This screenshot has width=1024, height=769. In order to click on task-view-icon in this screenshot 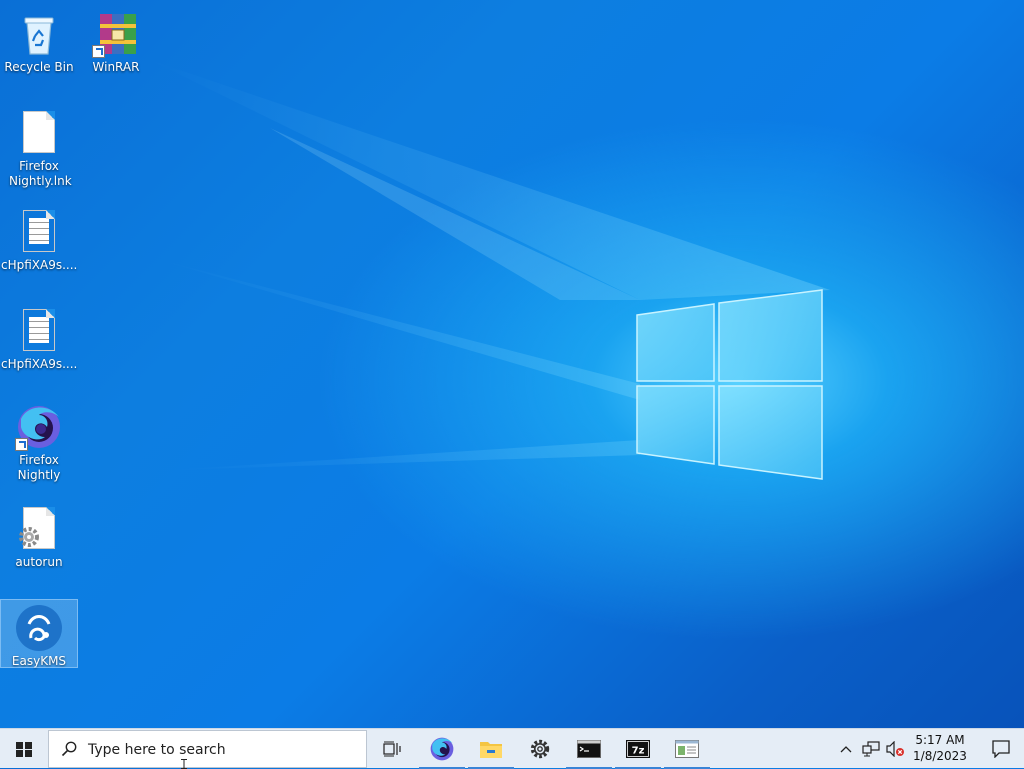, I will do `click(392, 749)`.